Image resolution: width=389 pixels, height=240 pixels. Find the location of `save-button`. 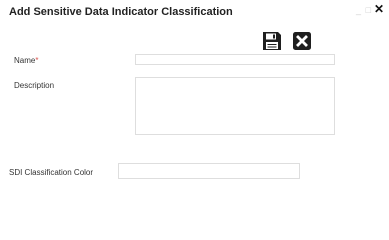

save-button is located at coordinates (272, 41).